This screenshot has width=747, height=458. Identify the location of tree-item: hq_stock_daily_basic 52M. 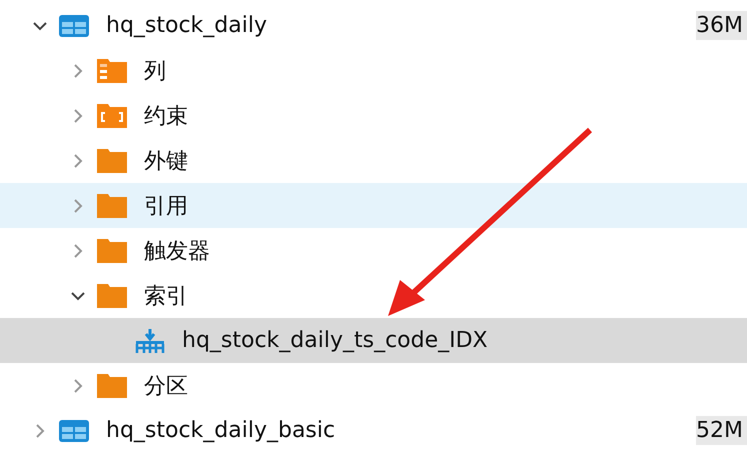
(373, 430).